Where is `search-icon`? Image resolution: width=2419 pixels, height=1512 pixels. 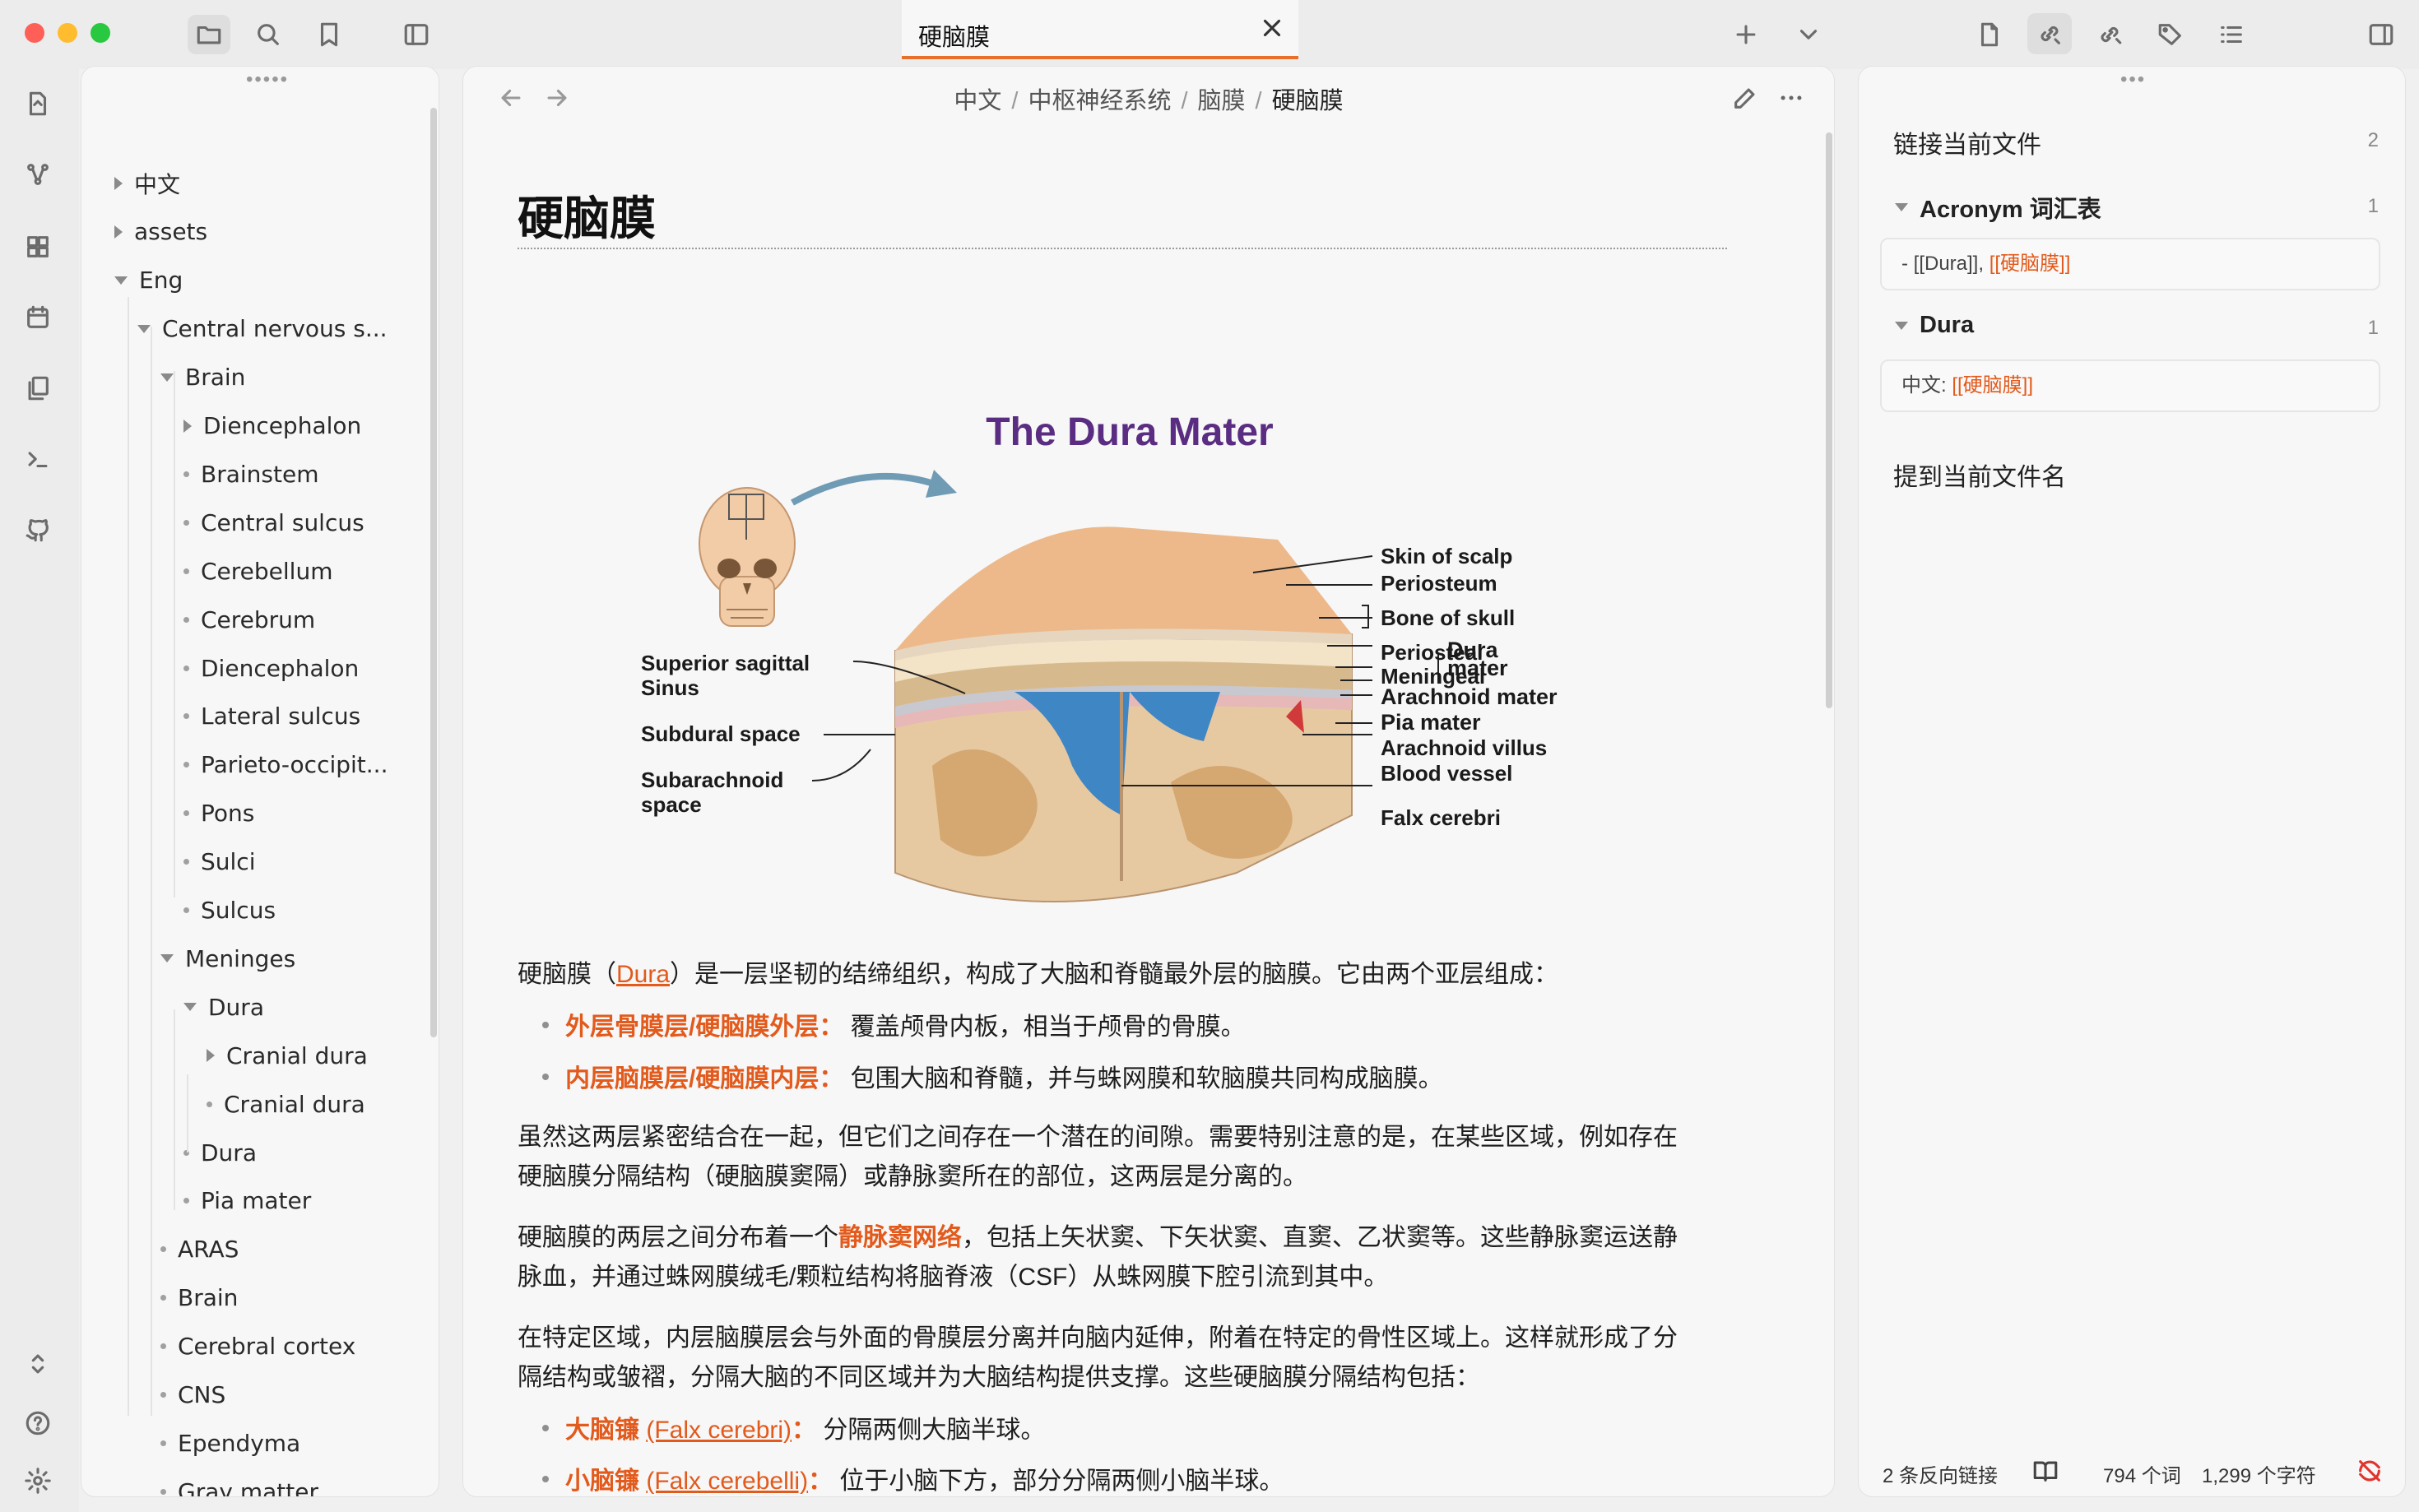
search-icon is located at coordinates (268, 34).